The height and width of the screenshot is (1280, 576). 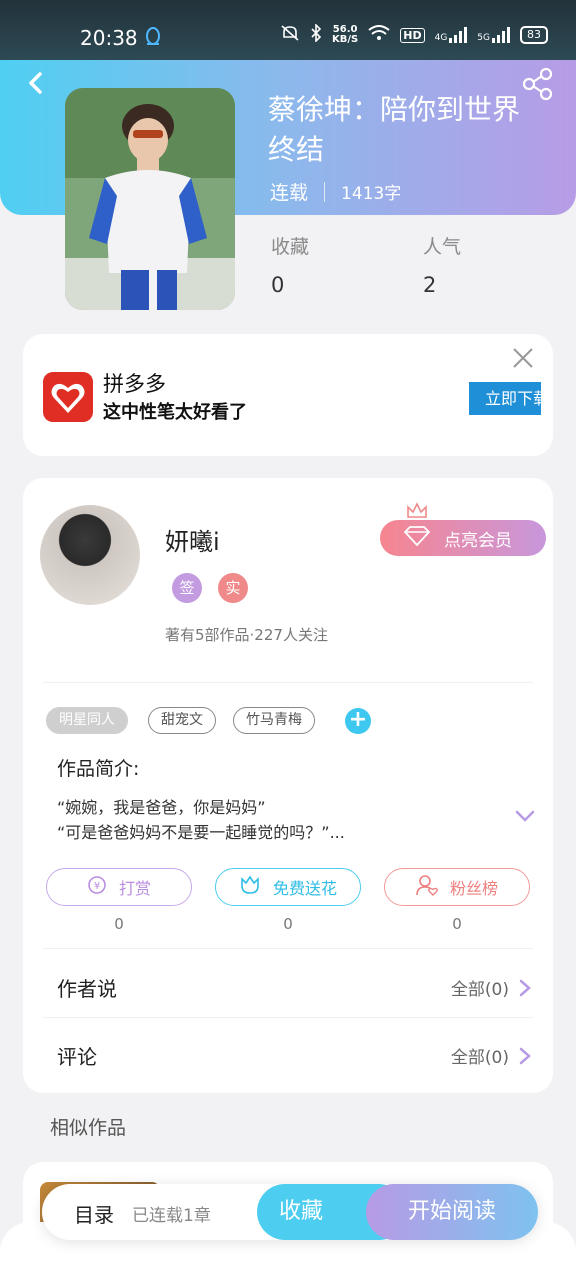 What do you see at coordinates (534, 35) in the screenshot?
I see `battery-indicator: 83` at bounding box center [534, 35].